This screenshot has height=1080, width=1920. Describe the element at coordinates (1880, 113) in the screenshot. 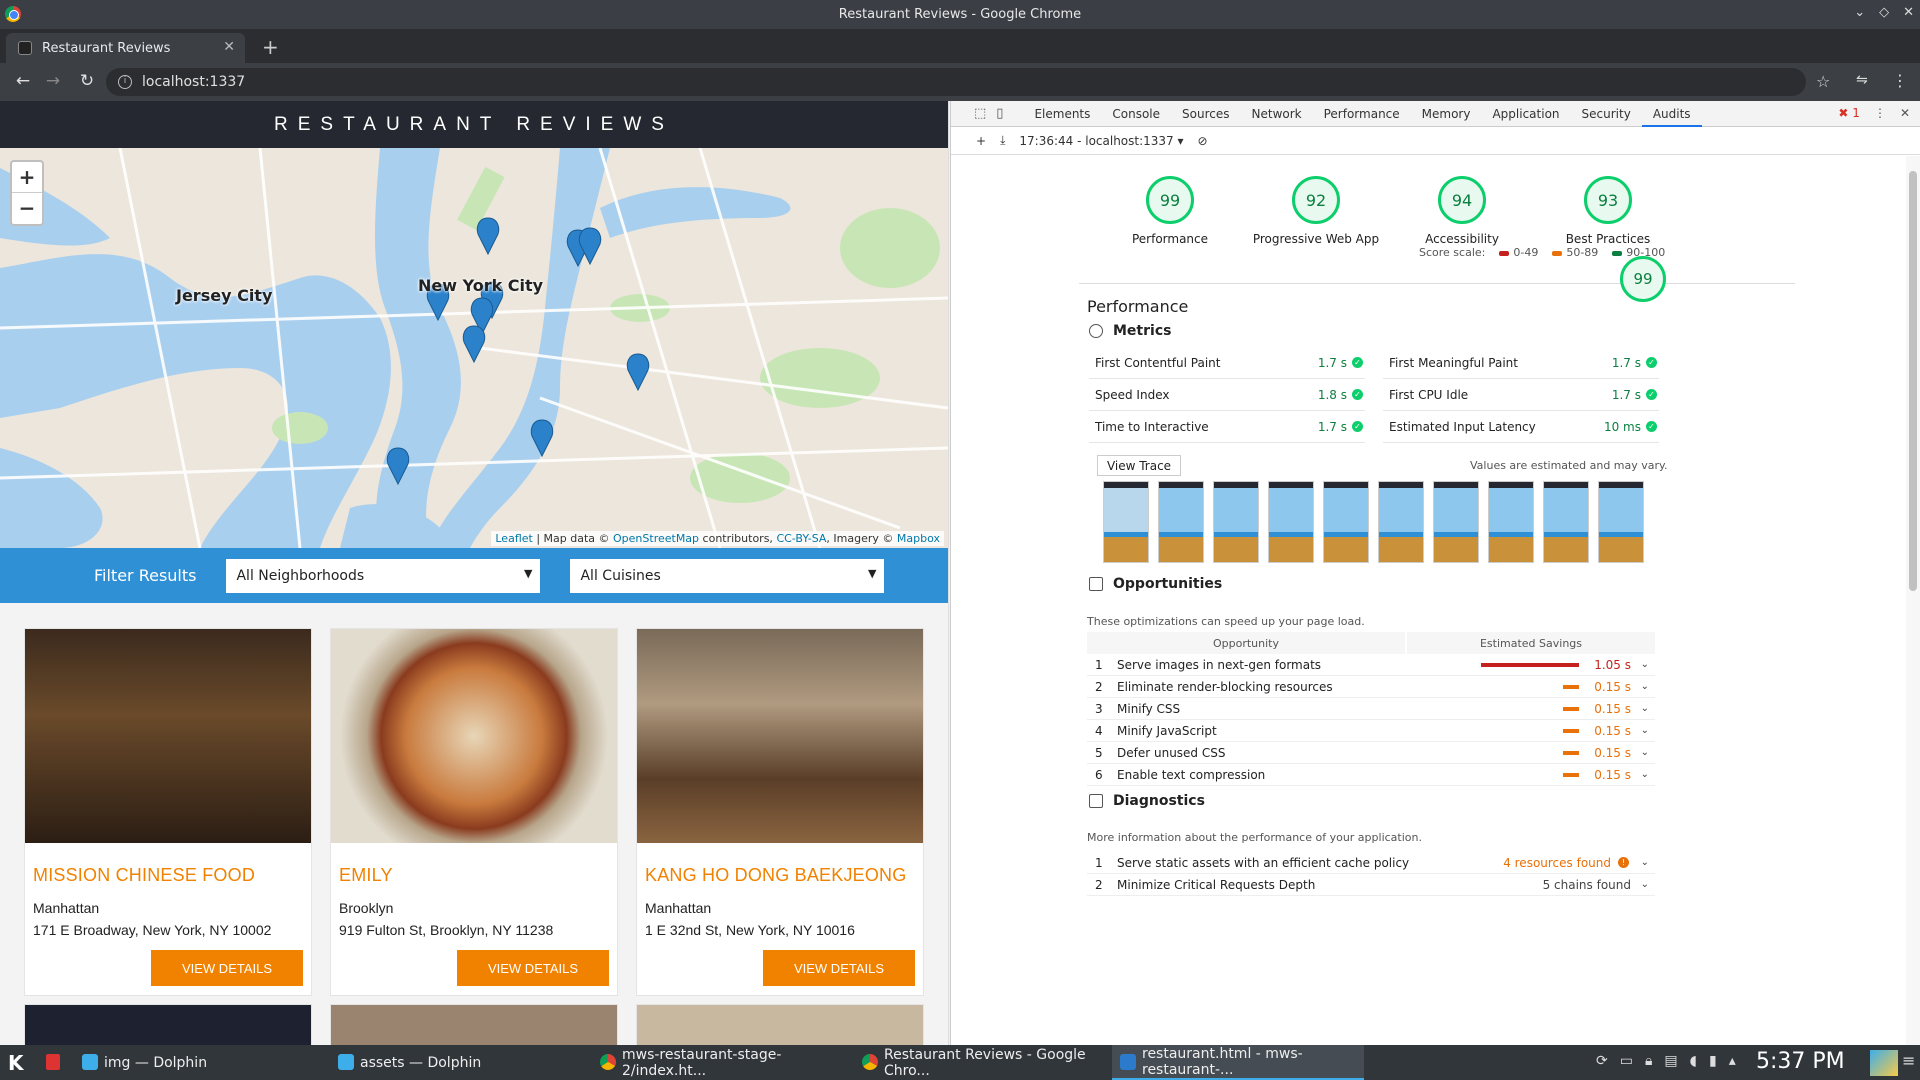

I see `devtools-menu-icon: ⋮` at that location.